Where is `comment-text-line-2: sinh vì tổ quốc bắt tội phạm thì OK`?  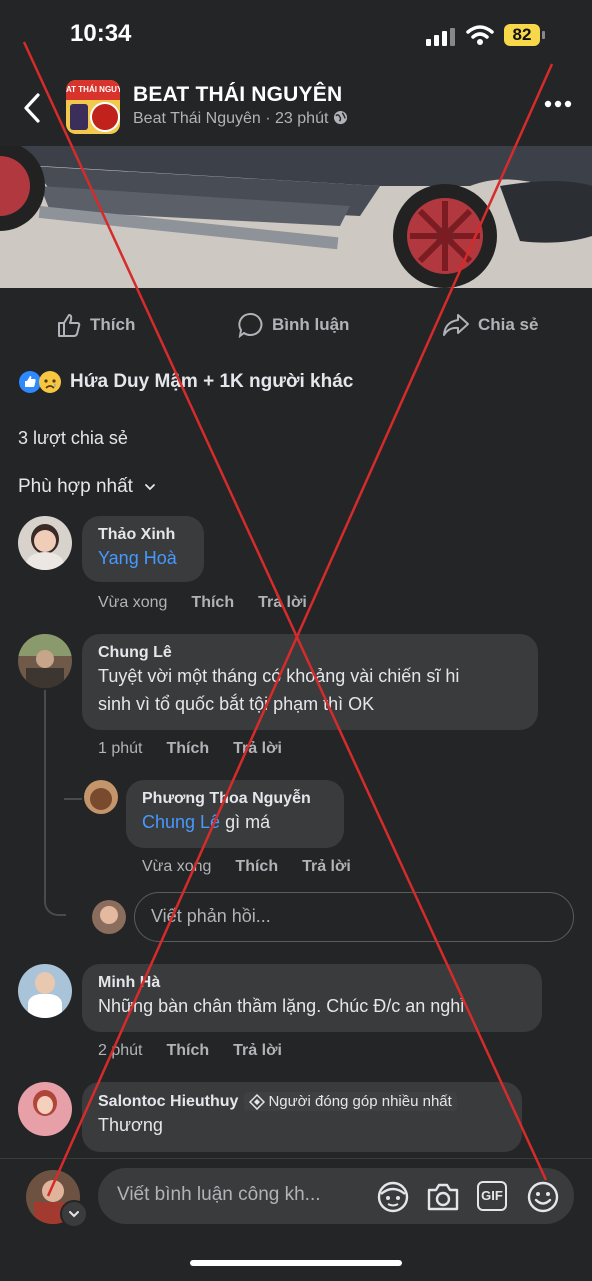 comment-text-line-2: sinh vì tổ quốc bắt tội phạm thì OK is located at coordinates (236, 704).